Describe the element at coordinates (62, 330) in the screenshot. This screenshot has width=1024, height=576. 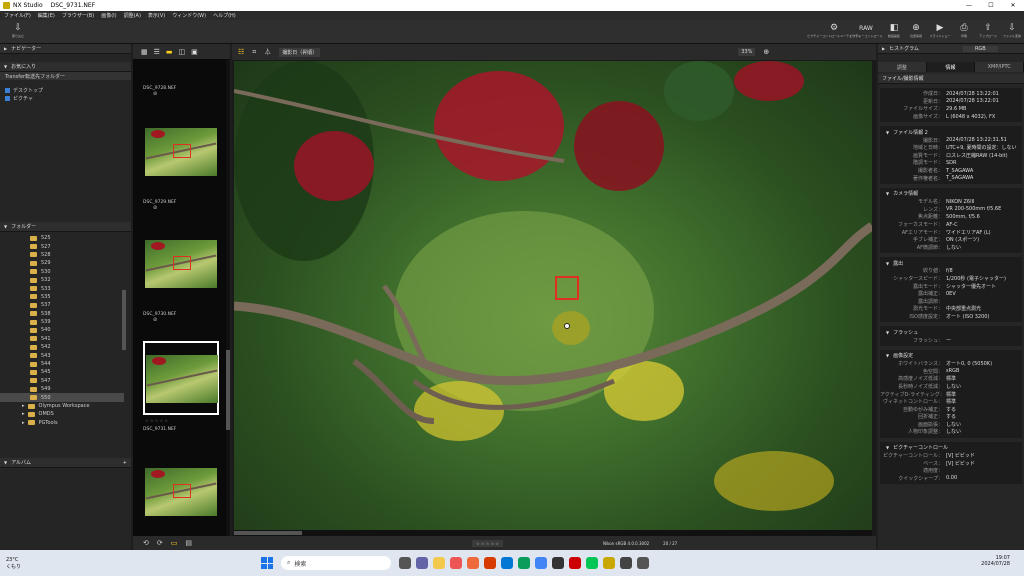
I see `folder-item: 540` at that location.